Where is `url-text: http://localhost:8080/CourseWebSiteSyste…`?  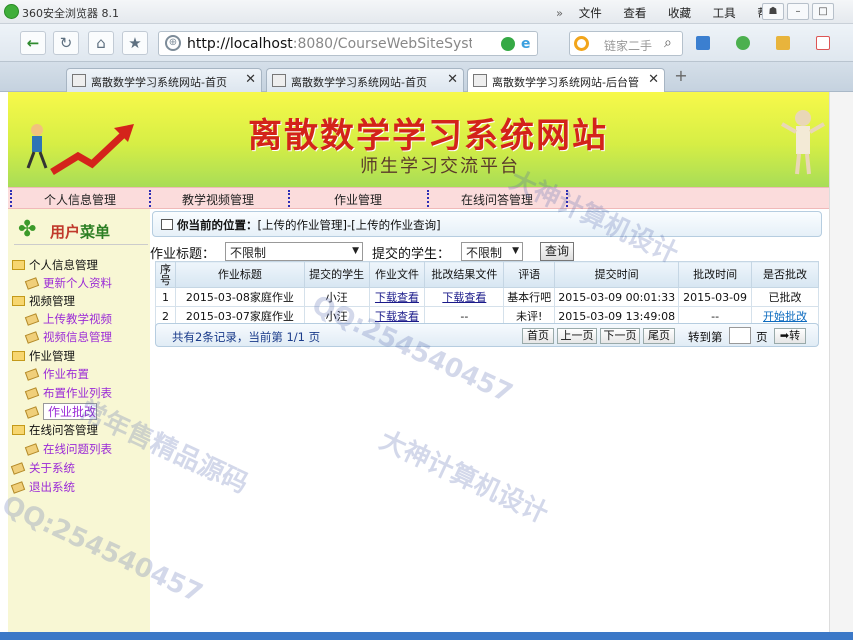 url-text: http://localhost:8080/CourseWebSiteSyste… is located at coordinates (329, 44).